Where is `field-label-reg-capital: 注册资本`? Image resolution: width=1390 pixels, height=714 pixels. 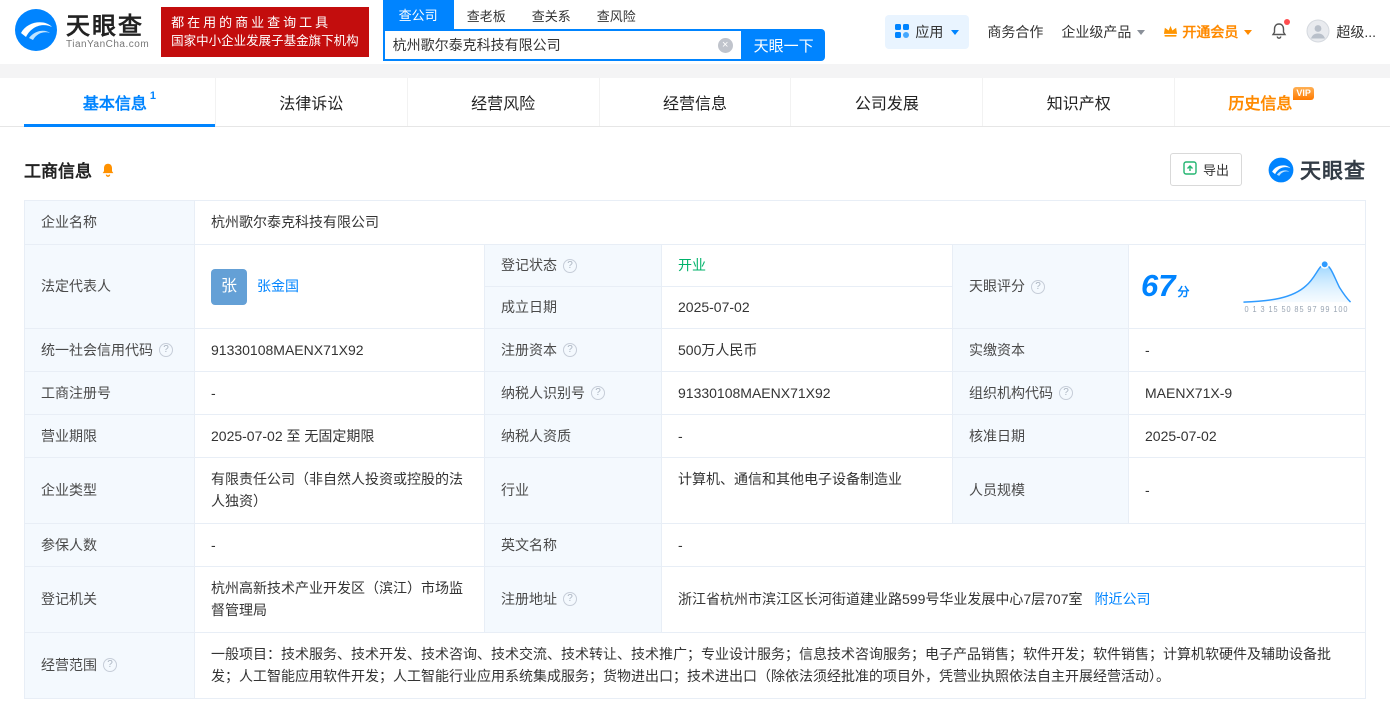
field-label-reg-capital: 注册资本 is located at coordinates (573, 350).